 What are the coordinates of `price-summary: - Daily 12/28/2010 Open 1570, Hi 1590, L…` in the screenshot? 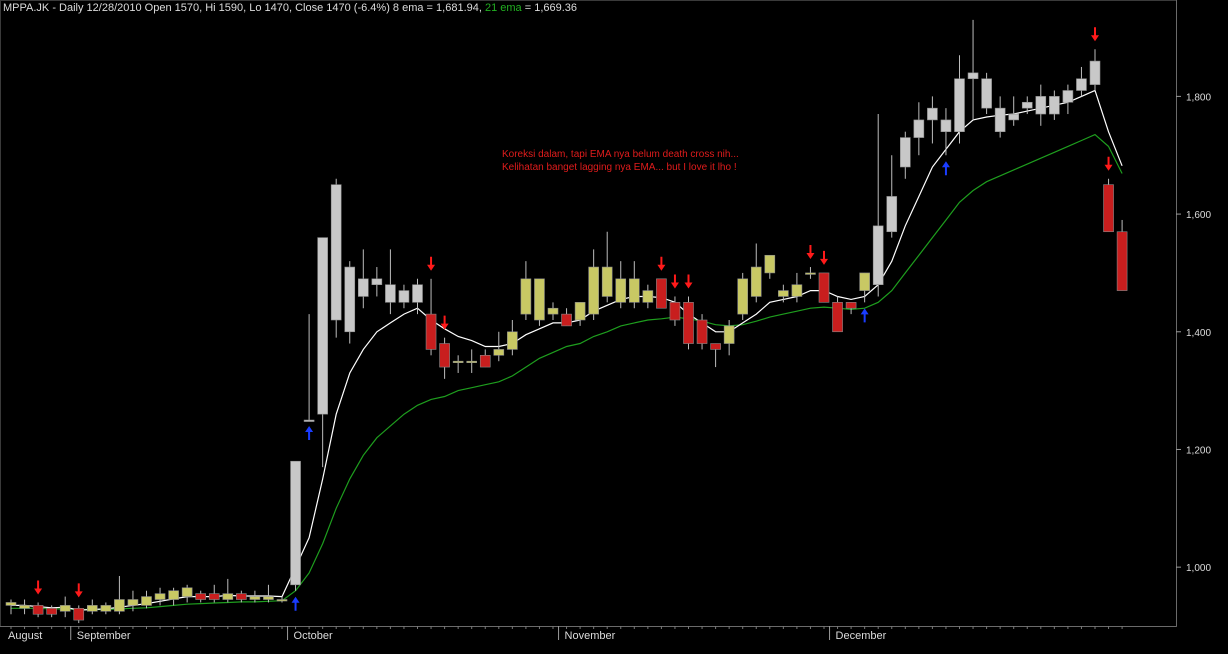 It's located at (267, 8).